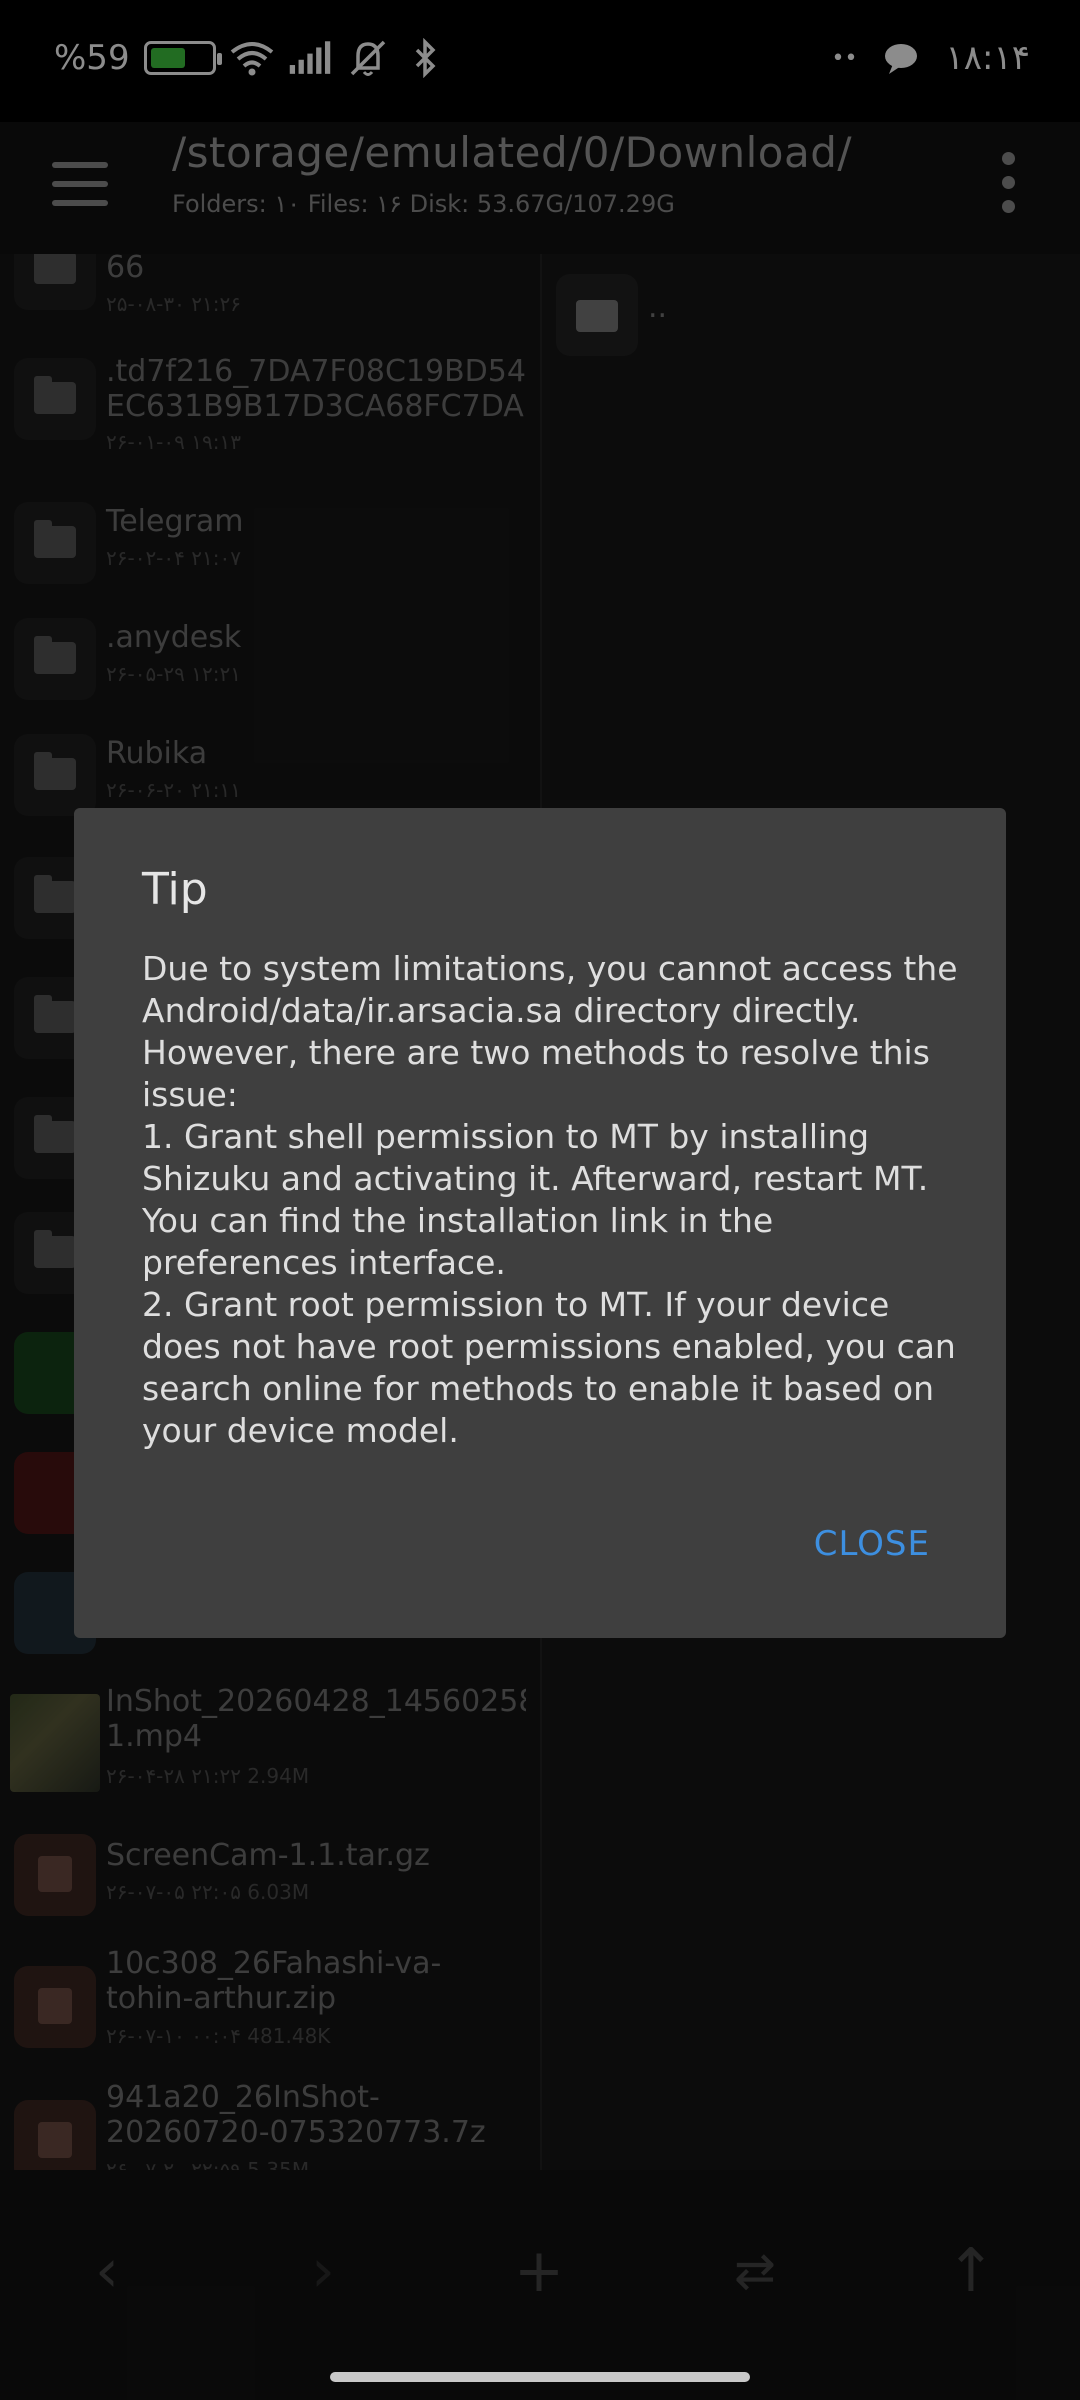  I want to click on close-button: CLOSE, so click(872, 1544).